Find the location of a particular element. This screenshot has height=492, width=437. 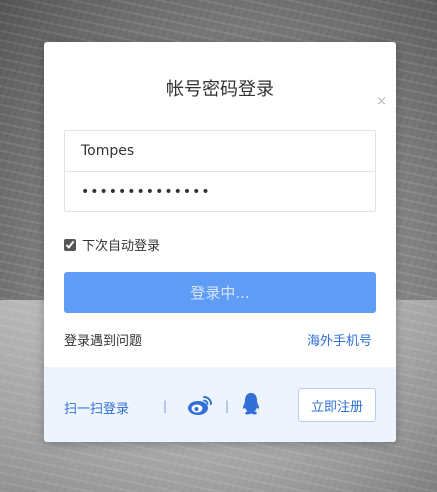

password-input is located at coordinates (220, 192).